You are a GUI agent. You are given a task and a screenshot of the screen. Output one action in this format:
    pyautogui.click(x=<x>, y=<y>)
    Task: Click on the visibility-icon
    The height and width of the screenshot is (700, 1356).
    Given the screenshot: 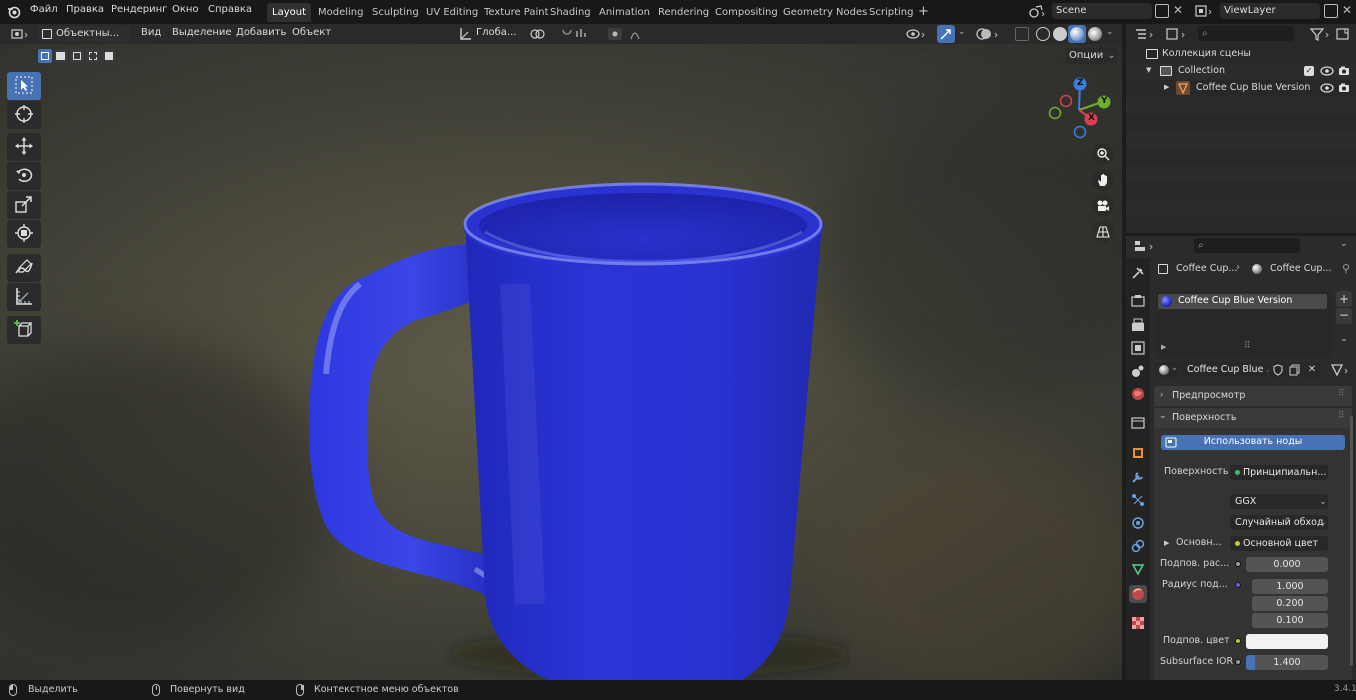 What is the action you would take?
    pyautogui.click(x=919, y=34)
    